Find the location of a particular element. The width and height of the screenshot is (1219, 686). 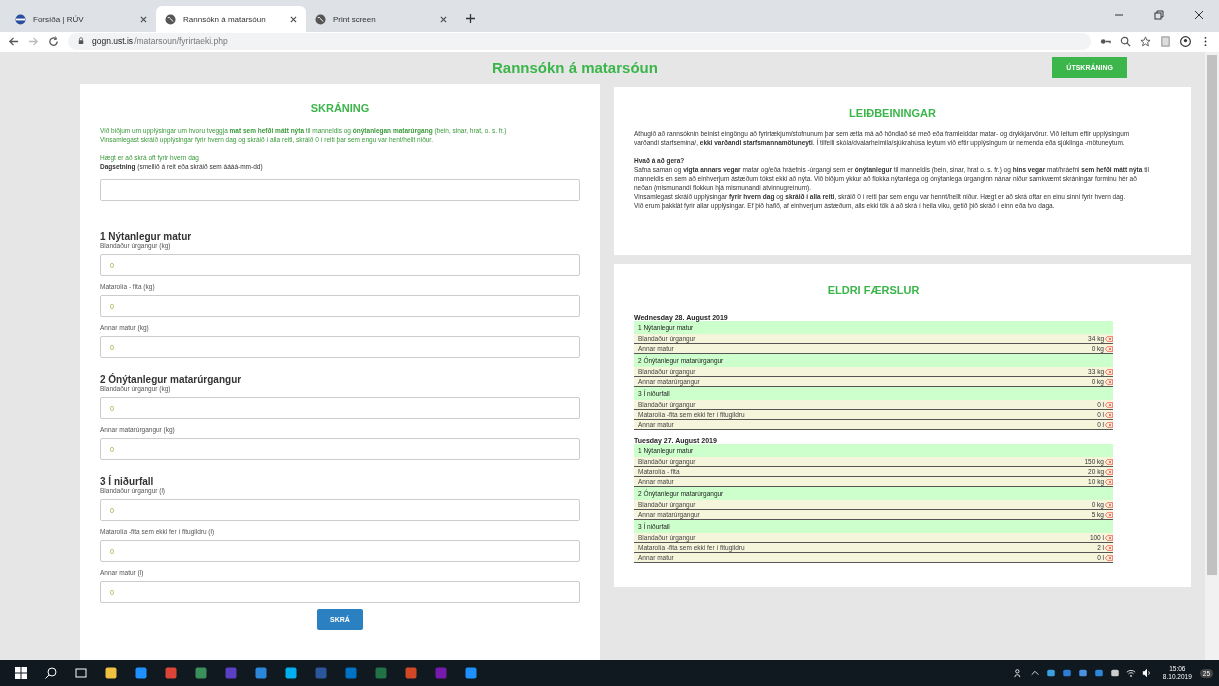

history-heading: ELDRI FÆRSLUR is located at coordinates (873, 290).